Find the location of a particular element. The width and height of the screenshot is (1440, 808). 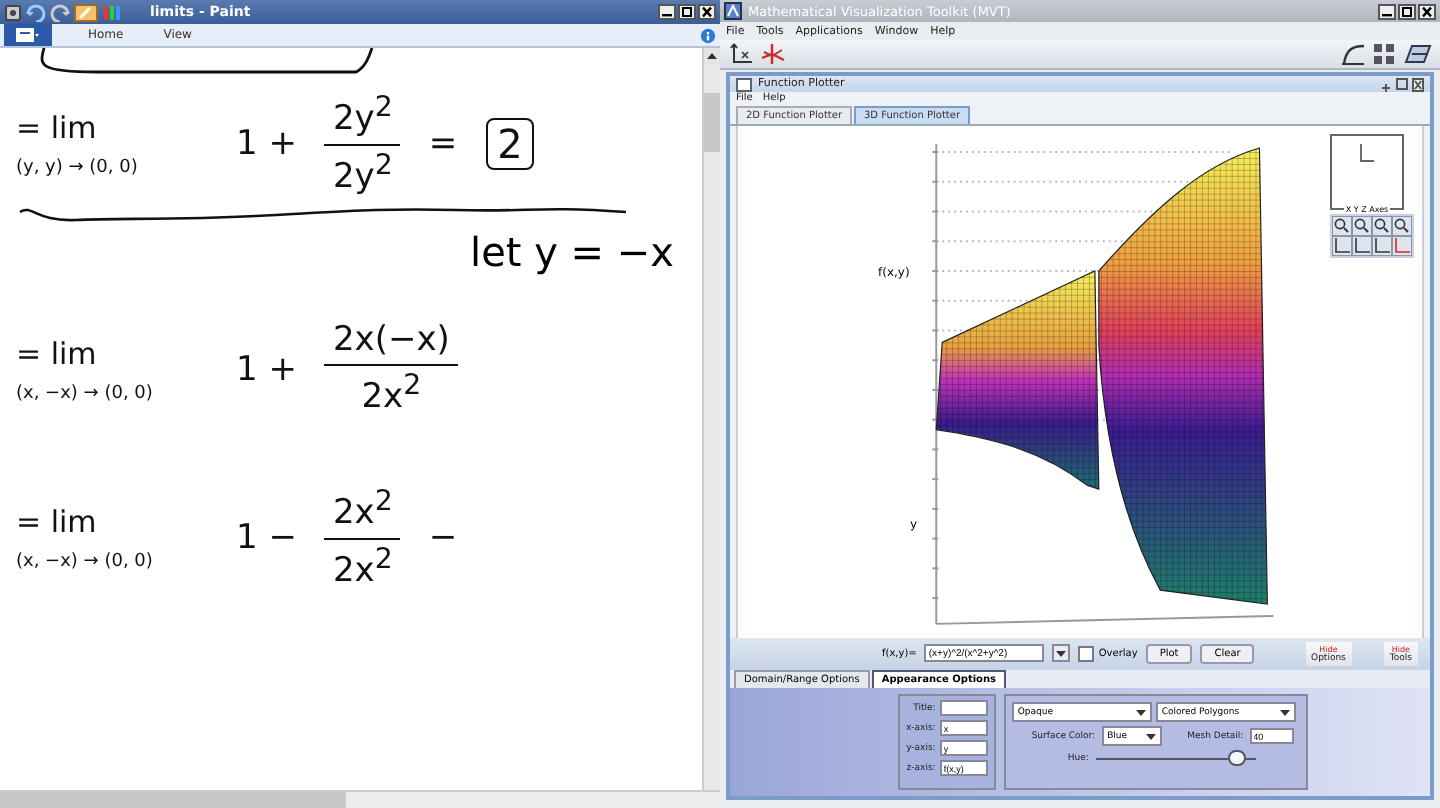

brush-icon is located at coordinates (86, 12).